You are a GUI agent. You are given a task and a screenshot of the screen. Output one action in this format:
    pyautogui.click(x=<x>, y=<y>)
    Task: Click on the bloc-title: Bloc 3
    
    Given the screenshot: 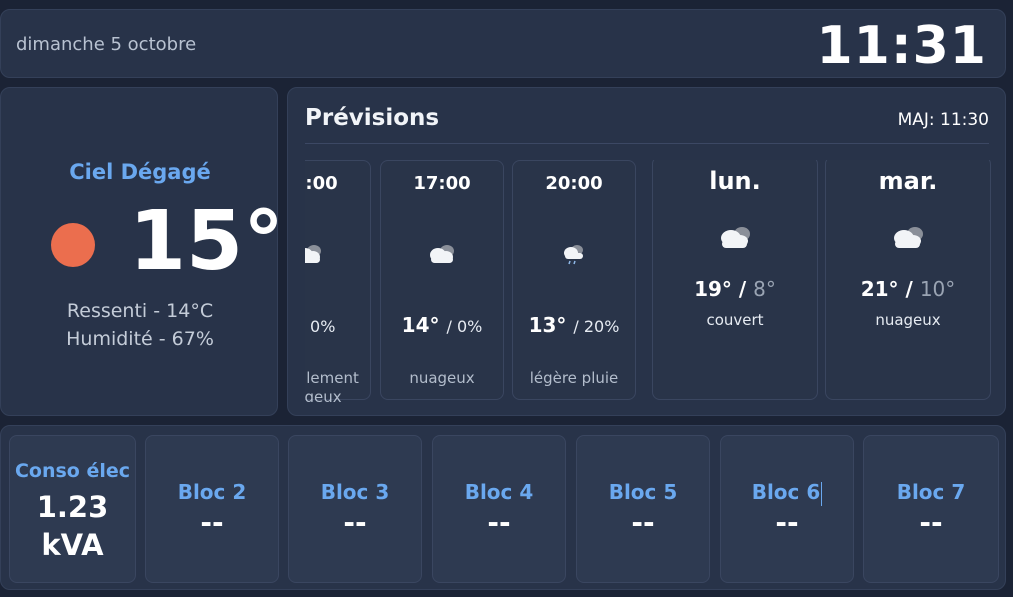 What is the action you would take?
    pyautogui.click(x=355, y=492)
    